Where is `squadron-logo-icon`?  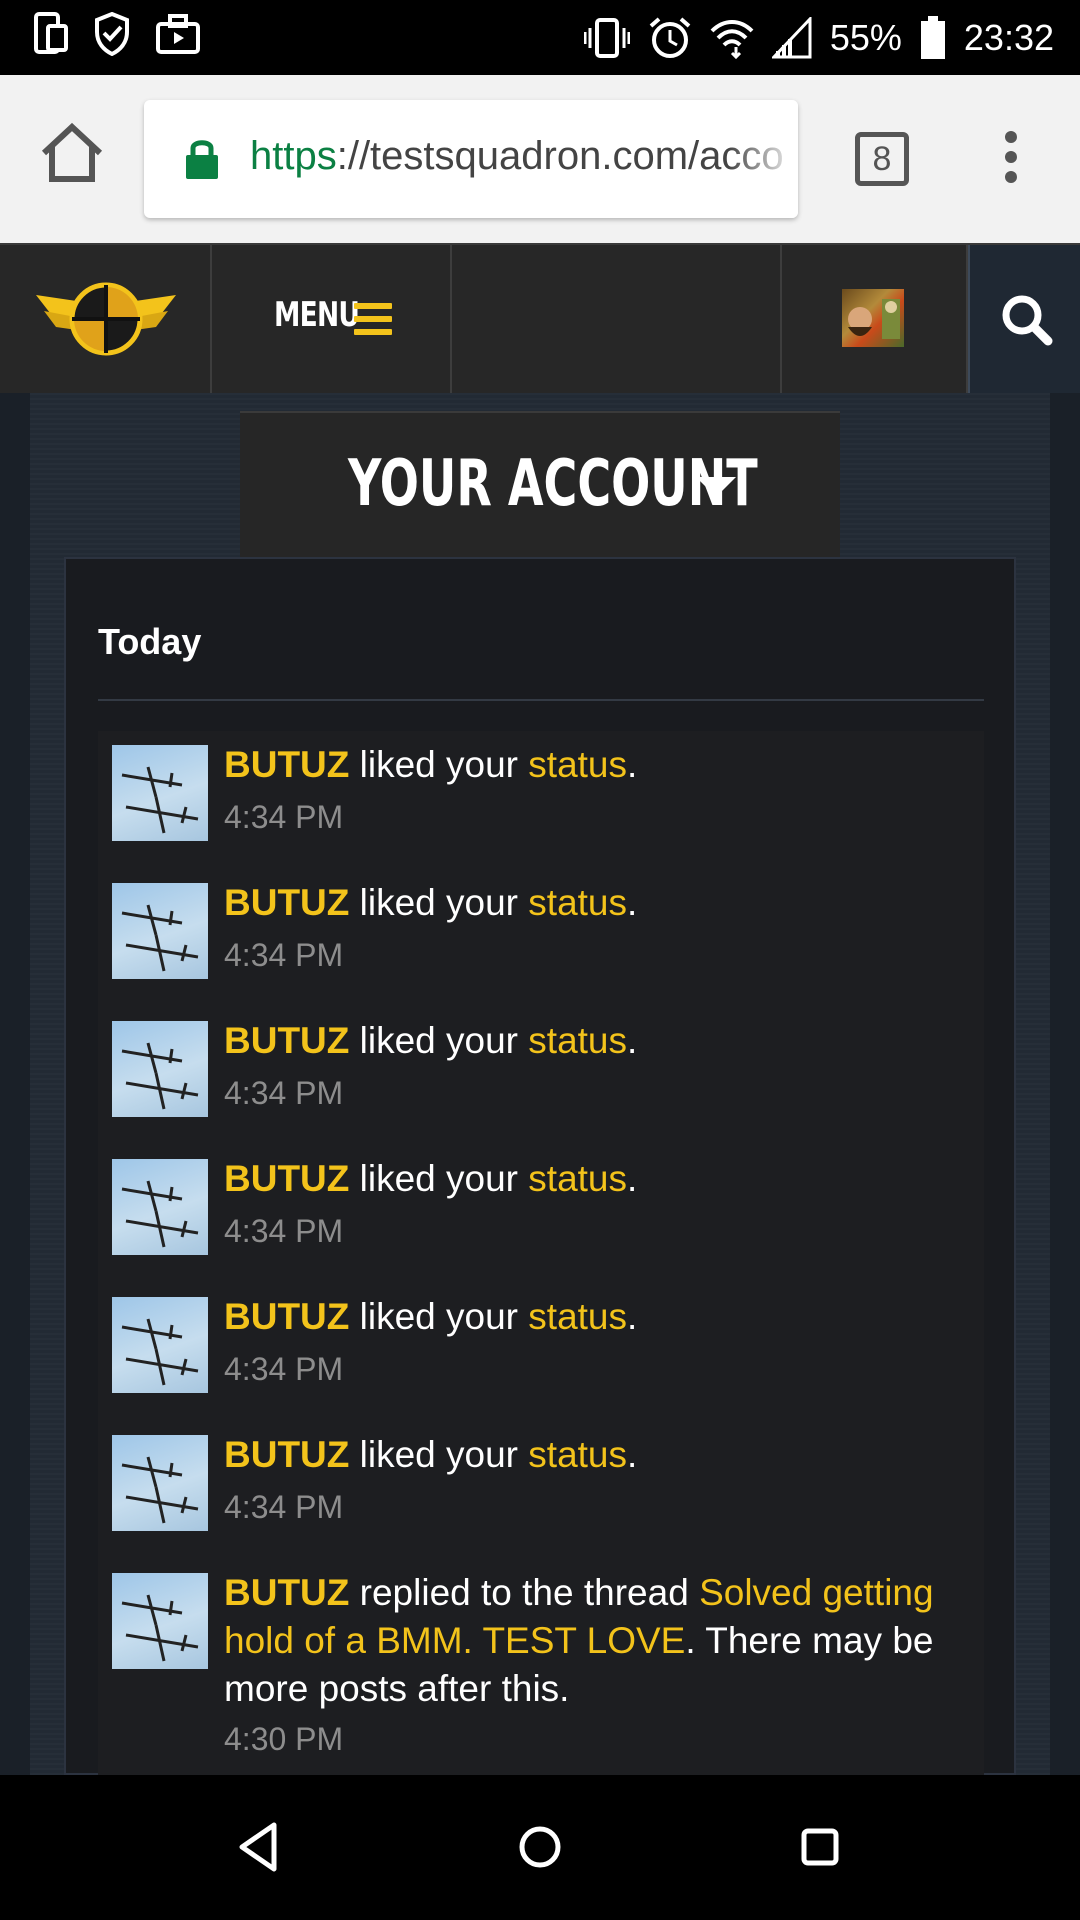
squadron-logo-icon is located at coordinates (106, 319).